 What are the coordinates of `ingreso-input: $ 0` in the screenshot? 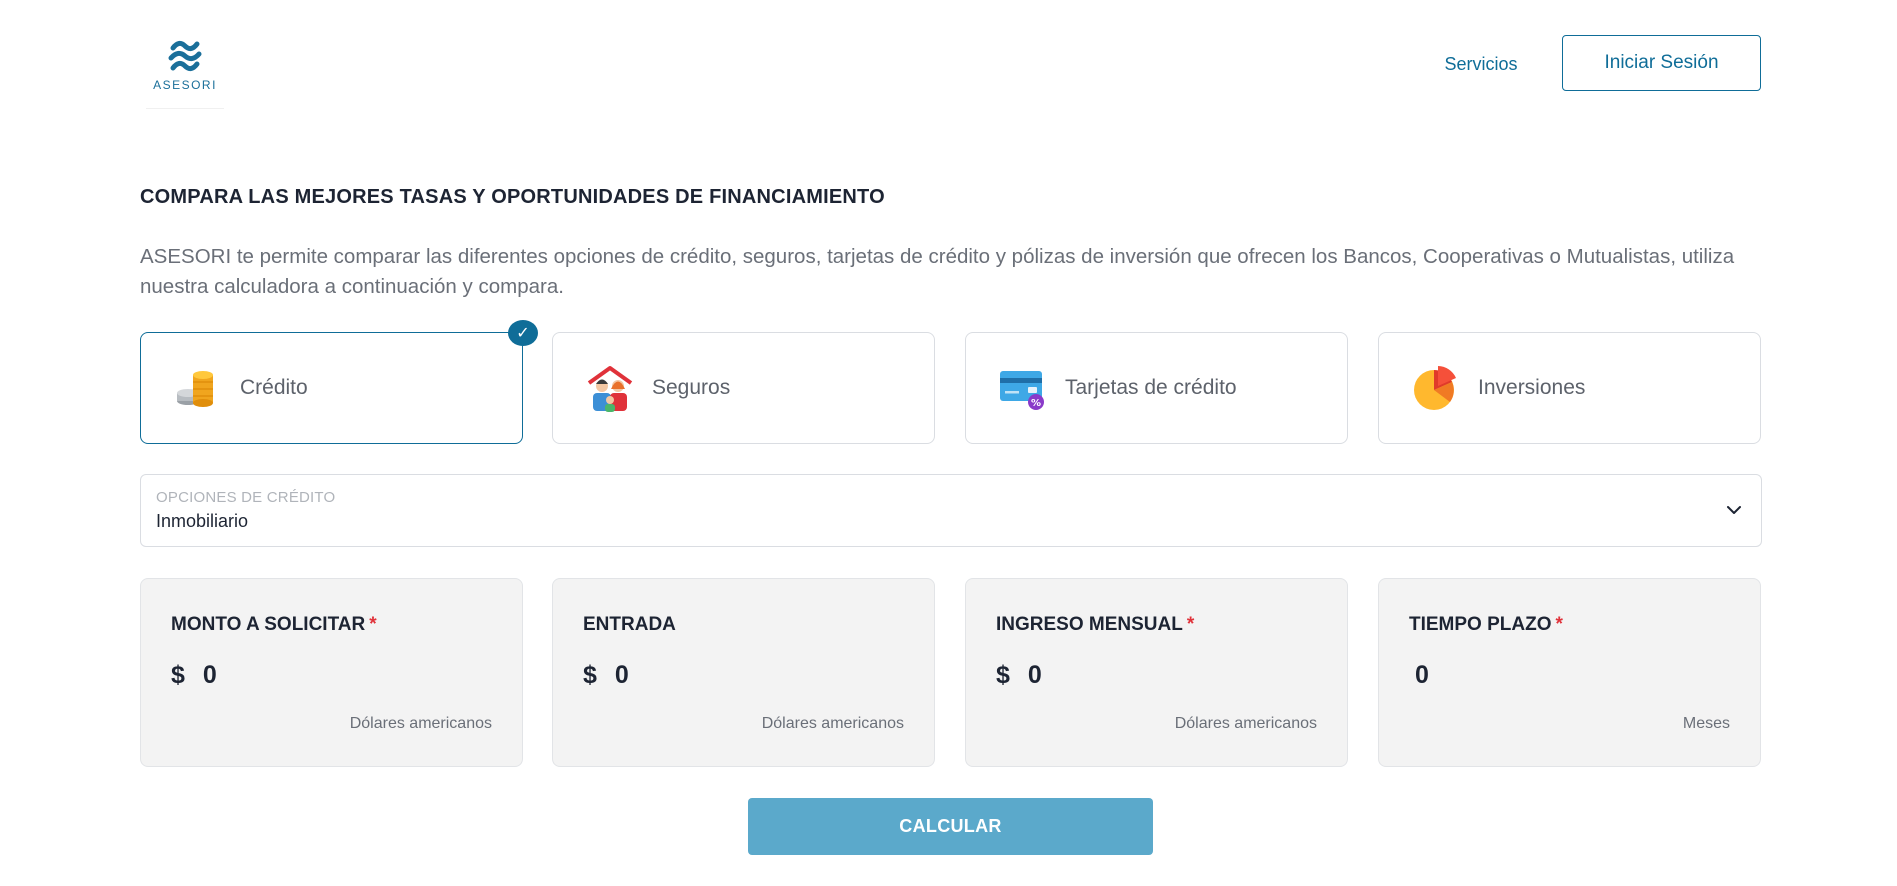 It's located at (1019, 675).